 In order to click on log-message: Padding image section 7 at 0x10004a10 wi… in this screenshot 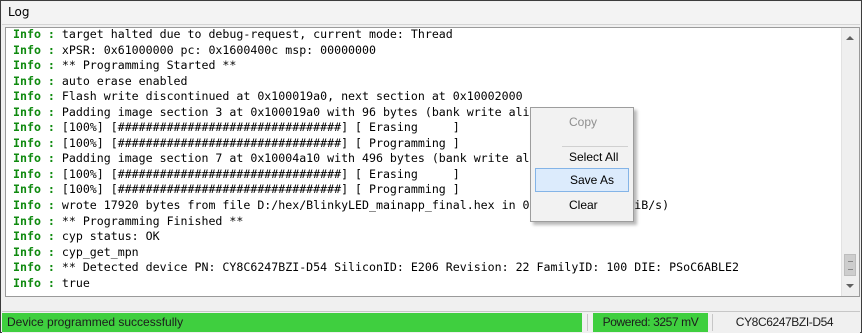, I will do `click(323, 158)`.